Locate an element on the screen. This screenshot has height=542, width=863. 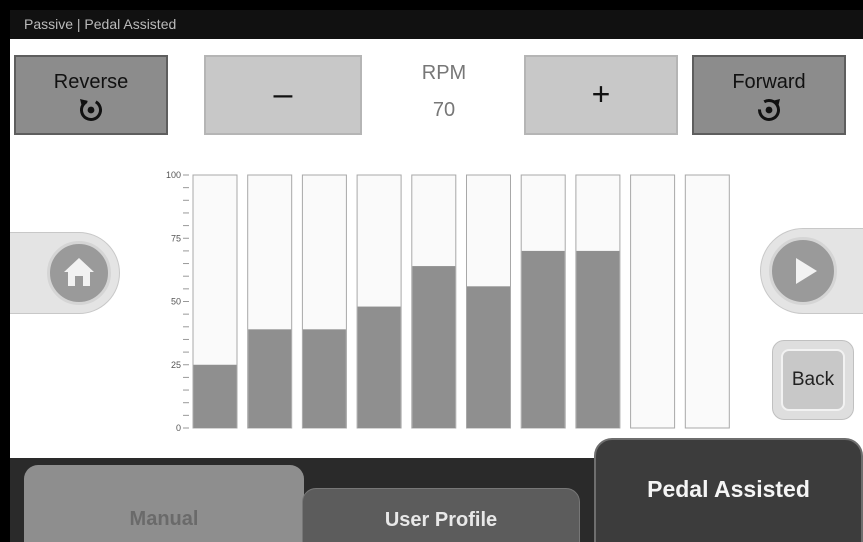
increase-rpm-button: + is located at coordinates (601, 95).